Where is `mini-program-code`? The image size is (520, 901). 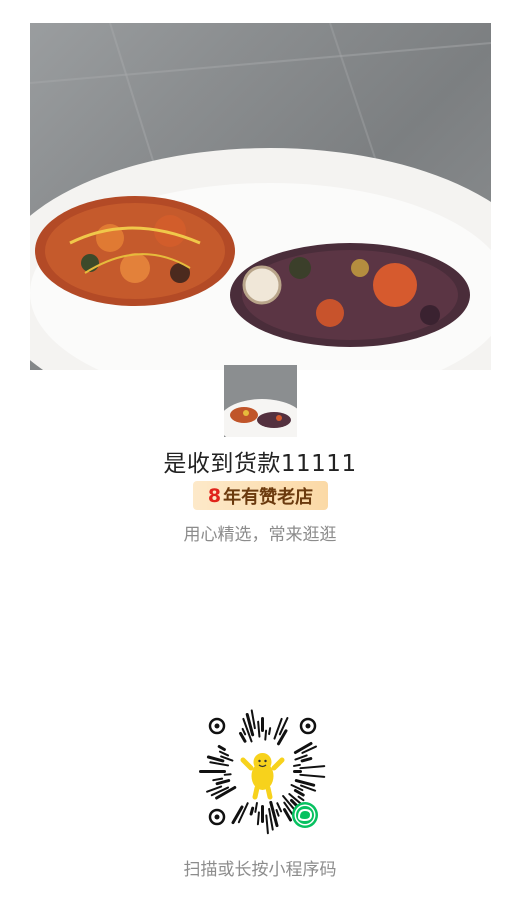
mini-program-code is located at coordinates (262, 771).